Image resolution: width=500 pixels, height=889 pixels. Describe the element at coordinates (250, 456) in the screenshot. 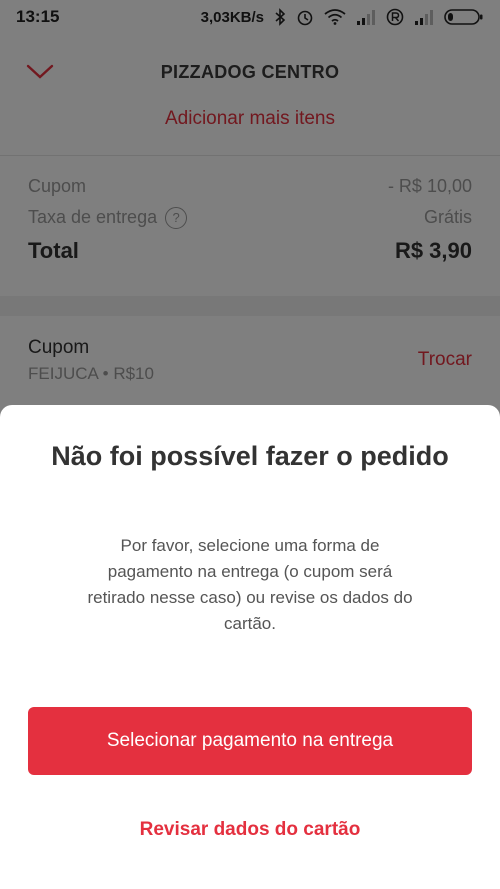

I see `dialog-title: Não foi possível fazer o pedido` at that location.